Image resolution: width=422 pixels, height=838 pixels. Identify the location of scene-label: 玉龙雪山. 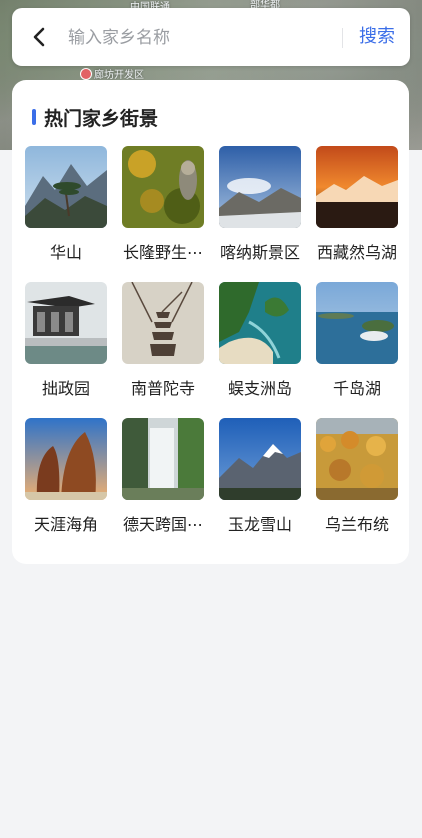
(259, 524).